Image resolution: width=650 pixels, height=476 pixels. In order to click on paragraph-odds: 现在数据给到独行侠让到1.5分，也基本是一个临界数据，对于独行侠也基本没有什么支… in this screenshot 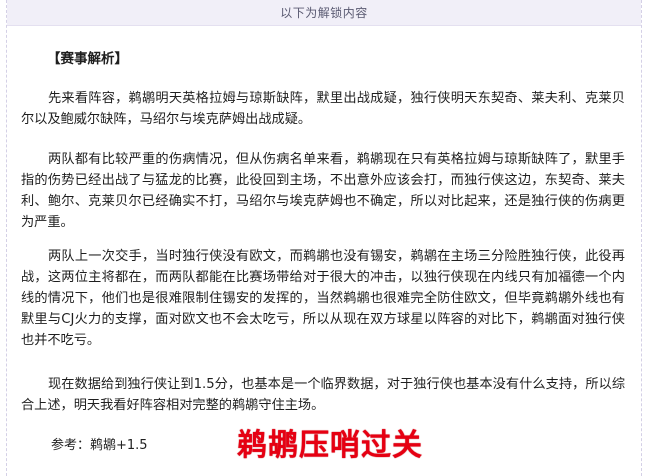, I will do `click(323, 395)`.